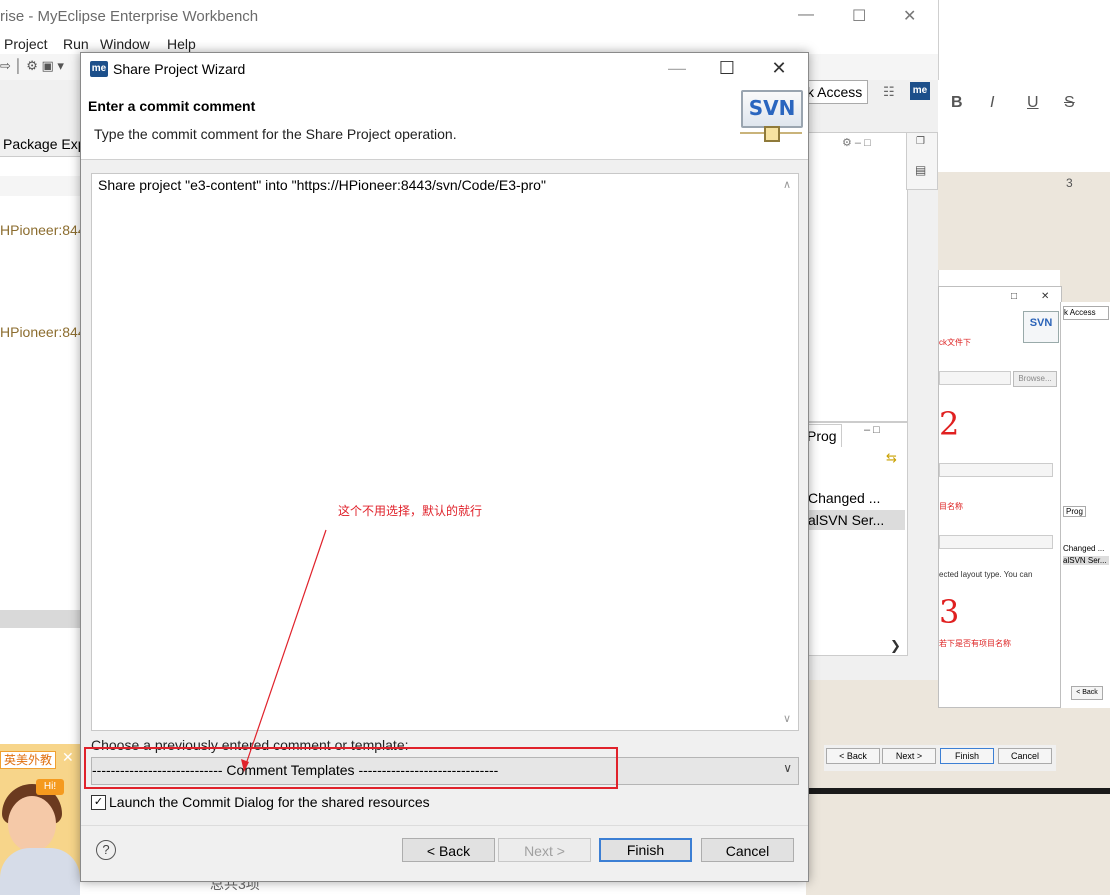  Describe the element at coordinates (1086, 313) in the screenshot. I see `embedded-quick-access: k Access` at that location.